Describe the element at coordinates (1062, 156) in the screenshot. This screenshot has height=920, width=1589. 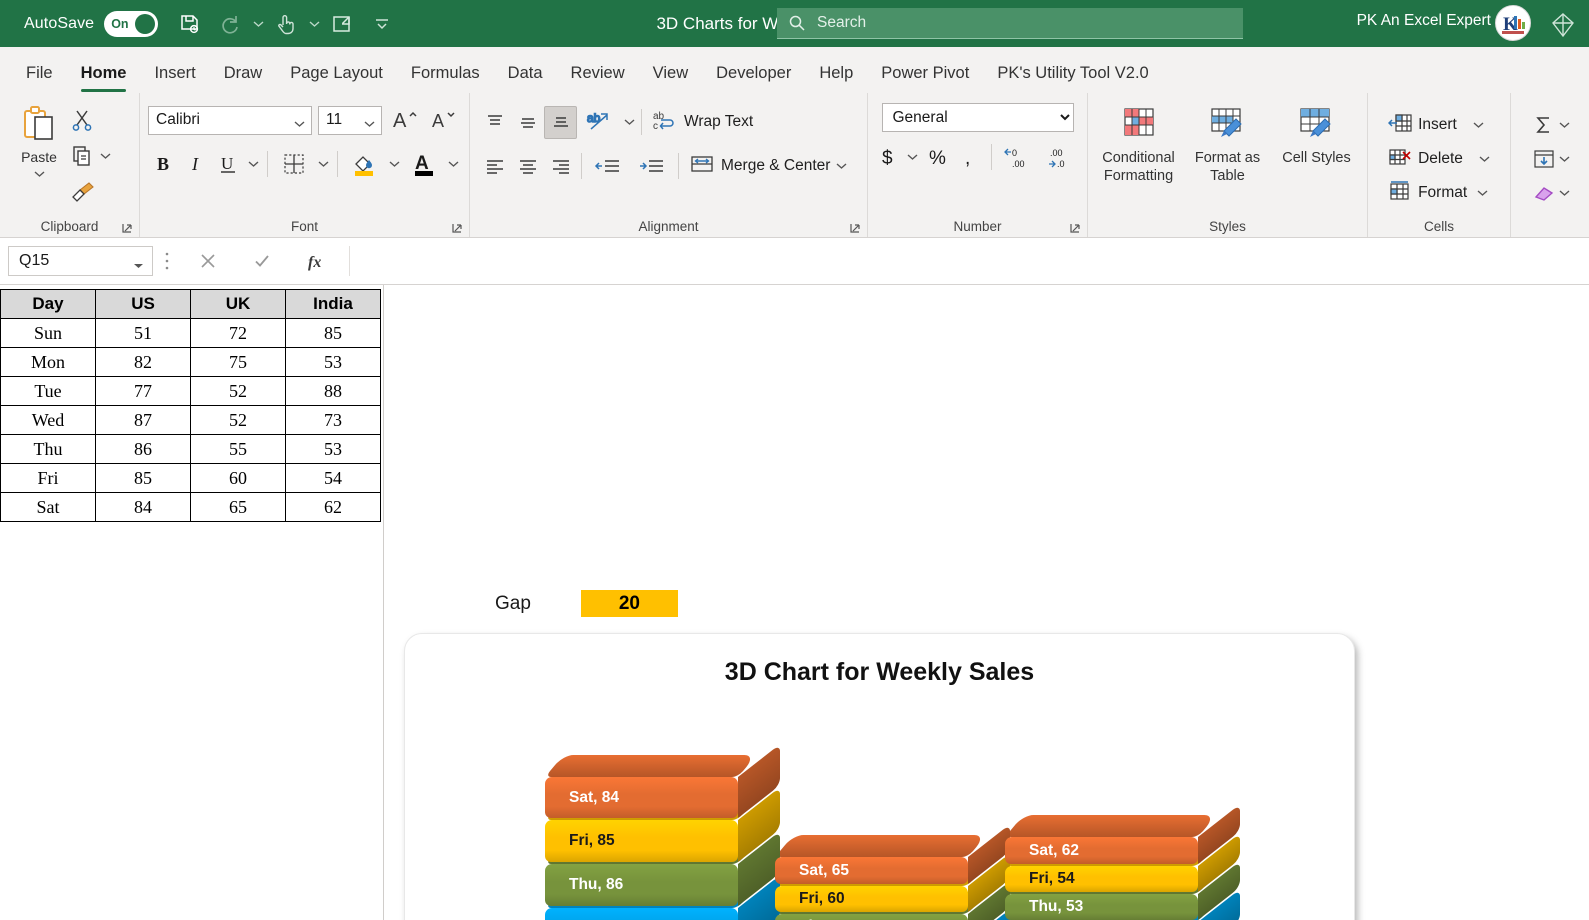
I see `decrease-decimal-button: .00 .0` at that location.